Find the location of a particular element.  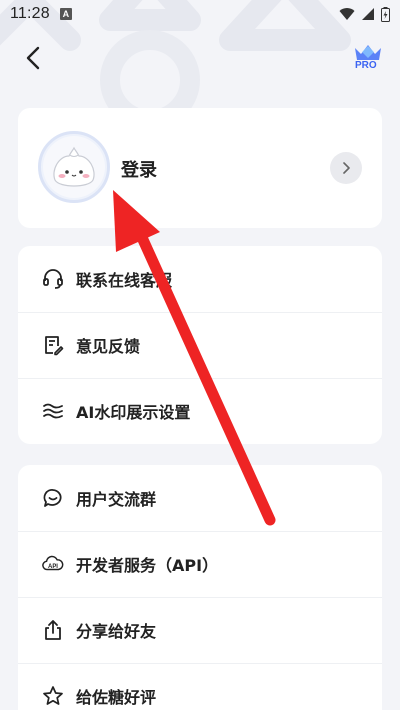

user-avatar is located at coordinates (74, 167).